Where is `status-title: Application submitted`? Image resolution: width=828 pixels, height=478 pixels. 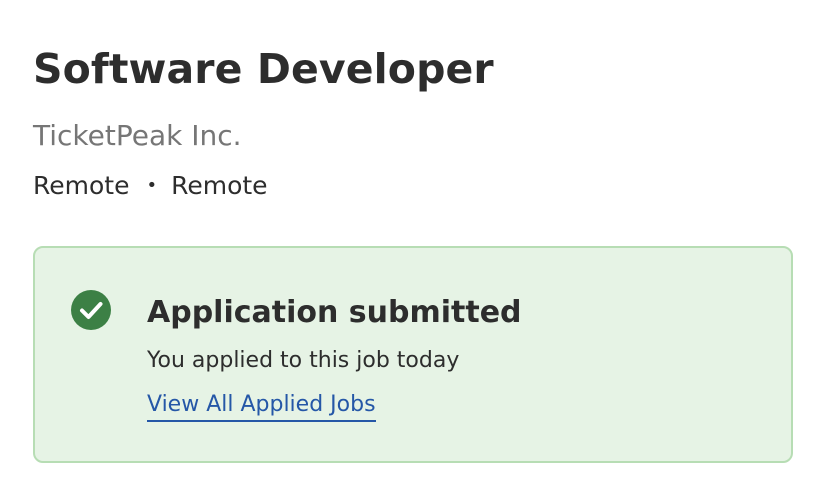
status-title: Application submitted is located at coordinates (334, 312).